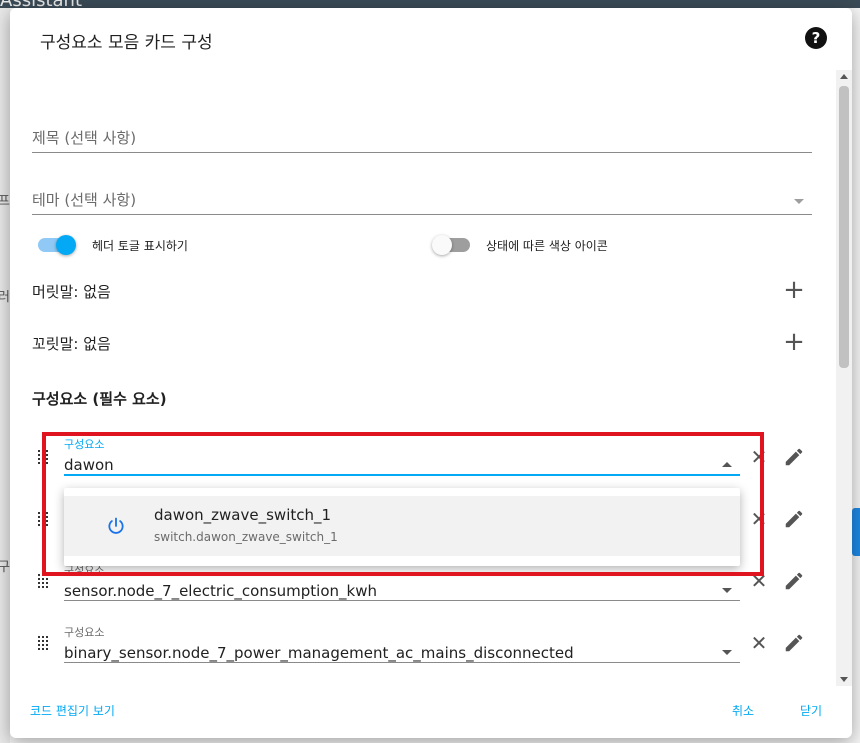 The height and width of the screenshot is (743, 860). Describe the element at coordinates (811, 710) in the screenshot. I see `close-button: 닫기` at that location.